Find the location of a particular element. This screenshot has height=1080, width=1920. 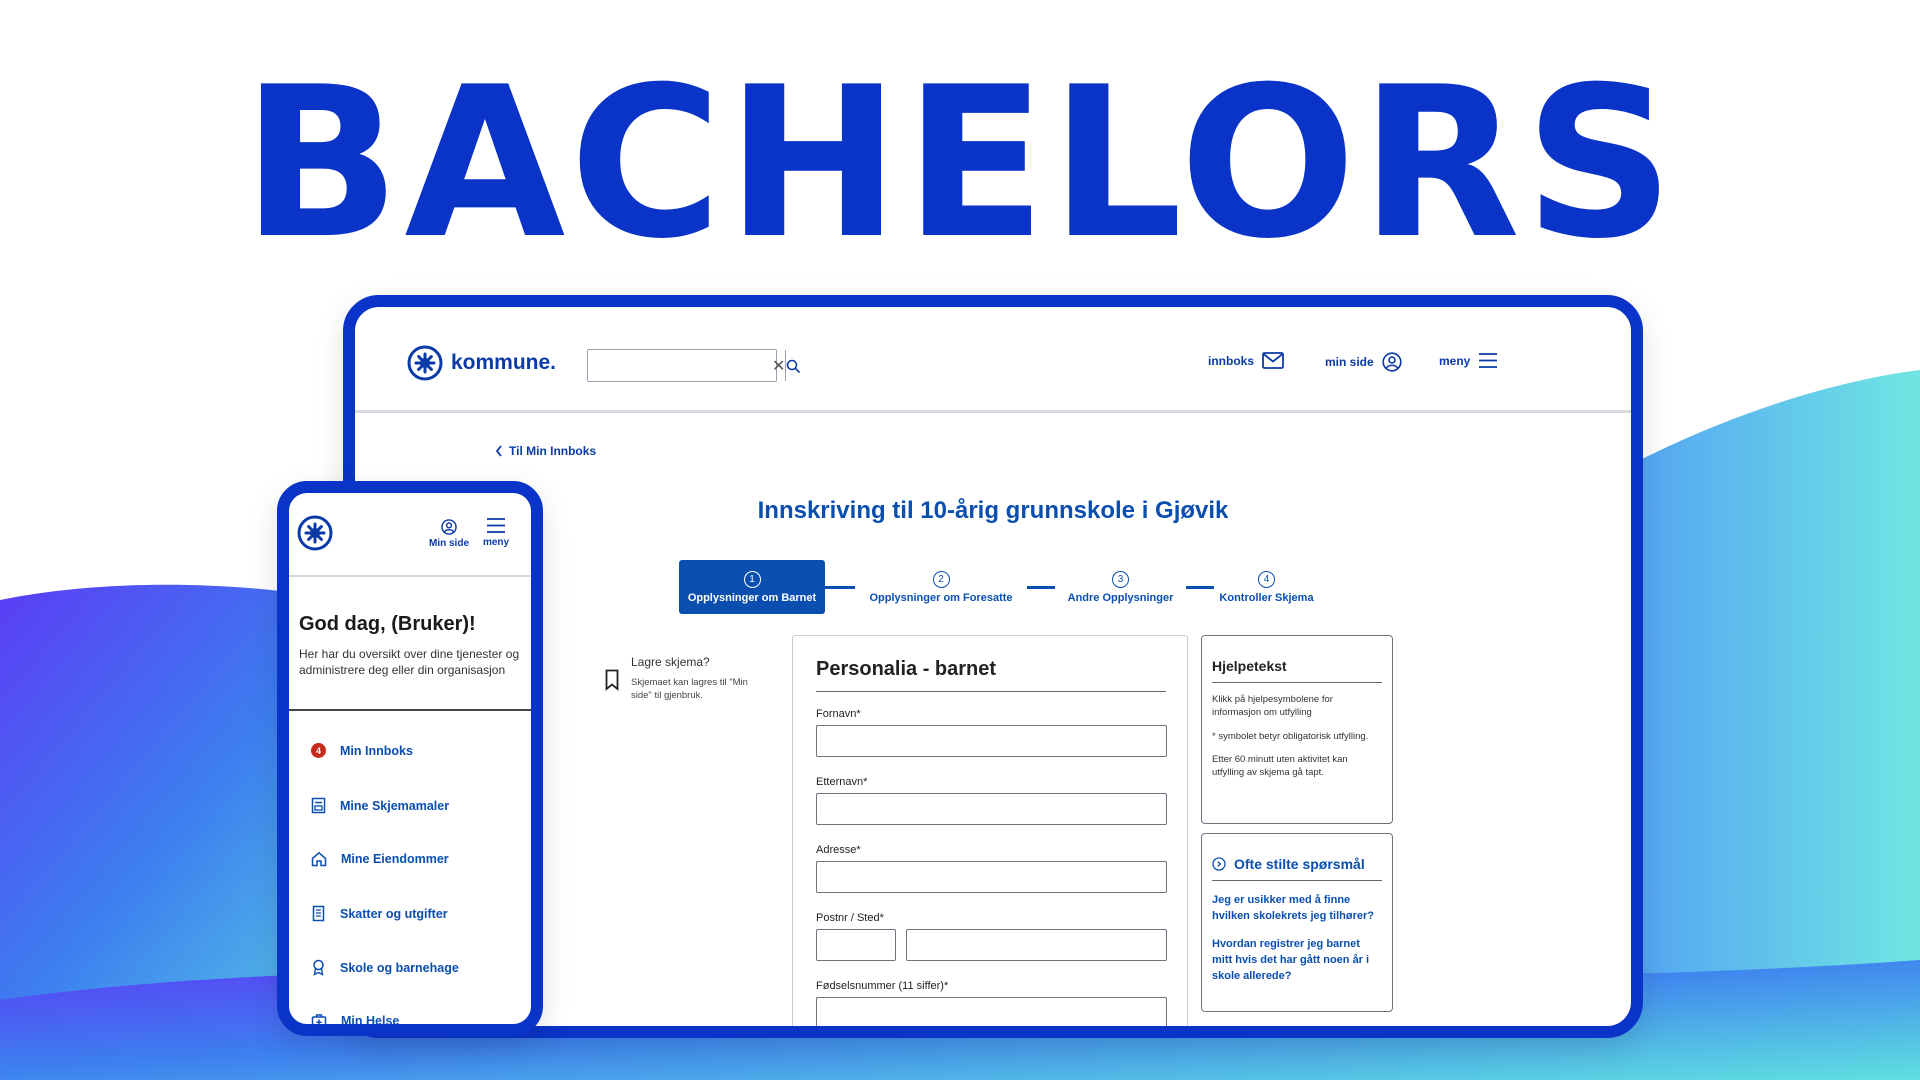

menu-item-school: Skole og barnehage is located at coordinates (385, 967).